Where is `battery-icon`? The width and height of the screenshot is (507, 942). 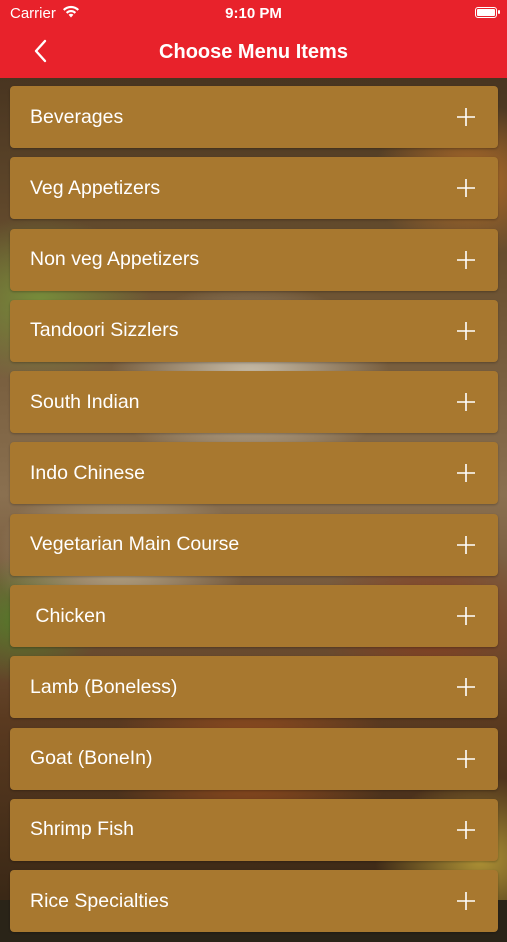
battery-icon is located at coordinates (487, 12).